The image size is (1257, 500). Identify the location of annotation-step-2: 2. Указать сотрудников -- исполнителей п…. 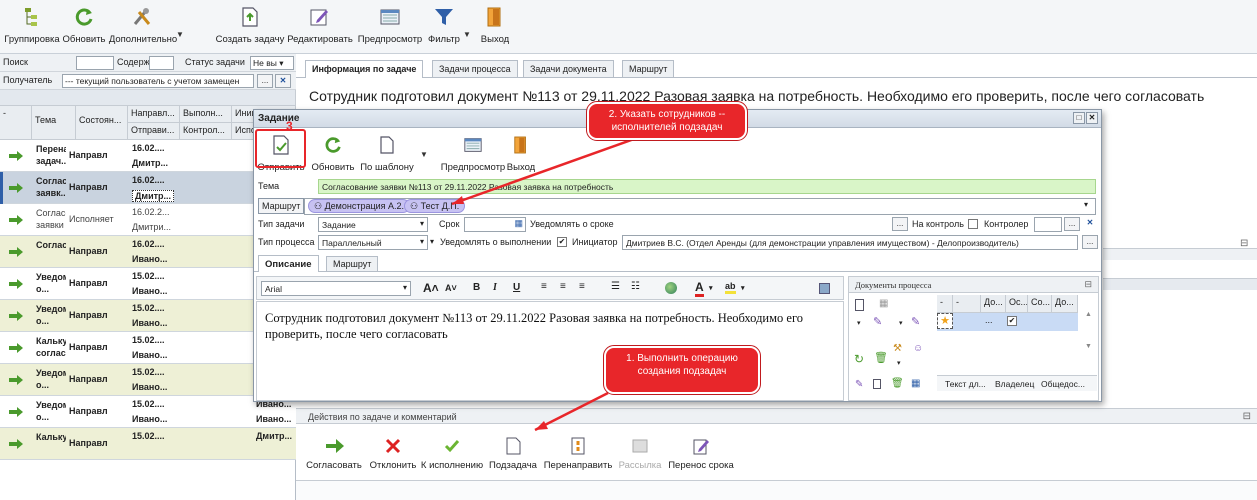
(667, 121).